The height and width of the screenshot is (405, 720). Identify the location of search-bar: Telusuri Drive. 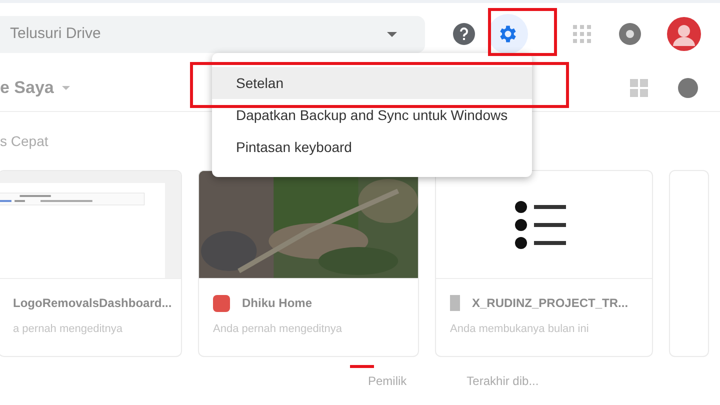
(212, 34).